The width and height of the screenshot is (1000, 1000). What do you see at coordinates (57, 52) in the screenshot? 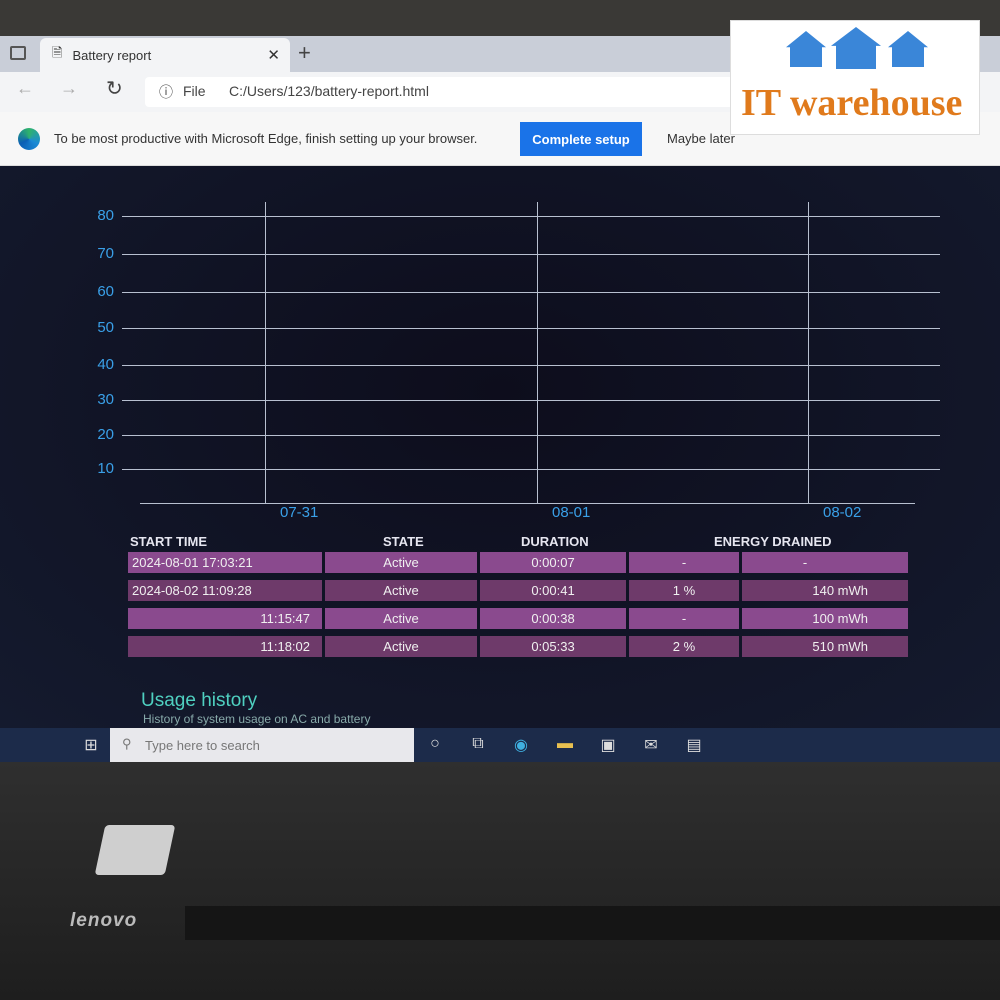
I see `page-icon: 🗎` at bounding box center [57, 52].